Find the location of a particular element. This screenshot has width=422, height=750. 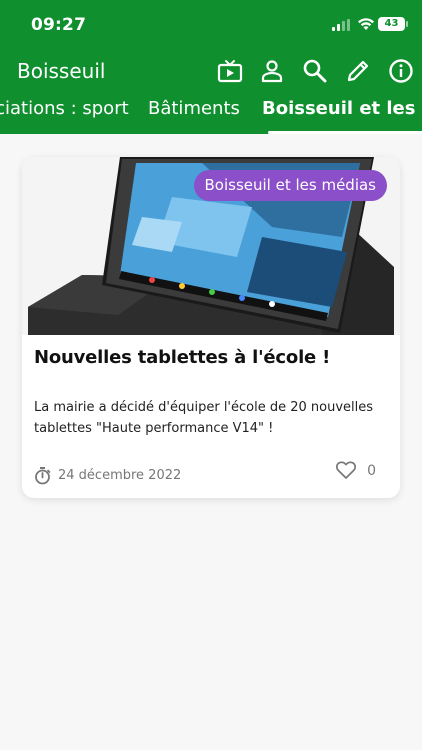

tab-boisseuil-medias: Boisseuil et les médias is located at coordinates (342, 108).